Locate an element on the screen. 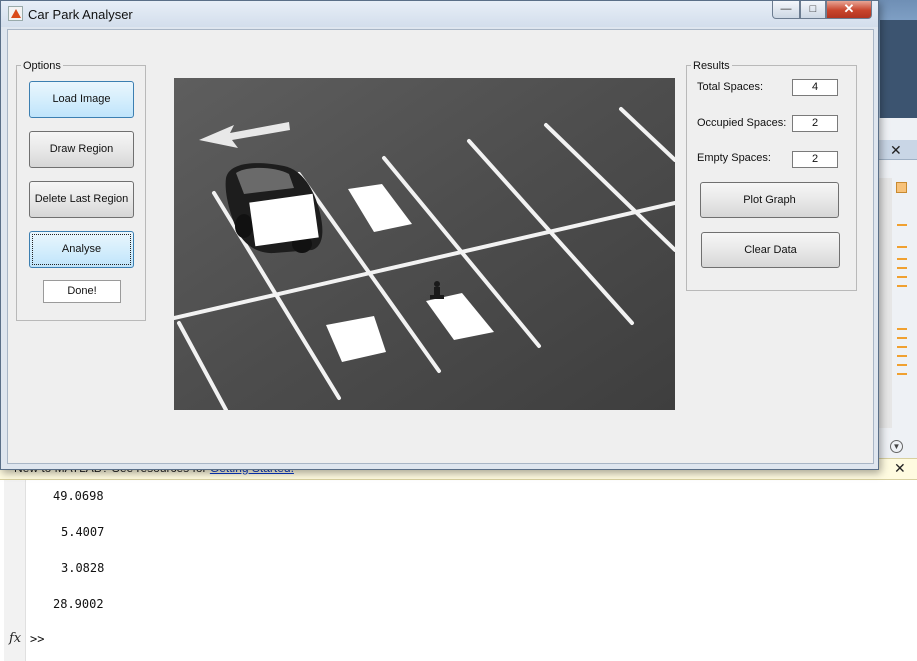 This screenshot has width=917, height=661. load-image-button: Load Image is located at coordinates (81, 99).